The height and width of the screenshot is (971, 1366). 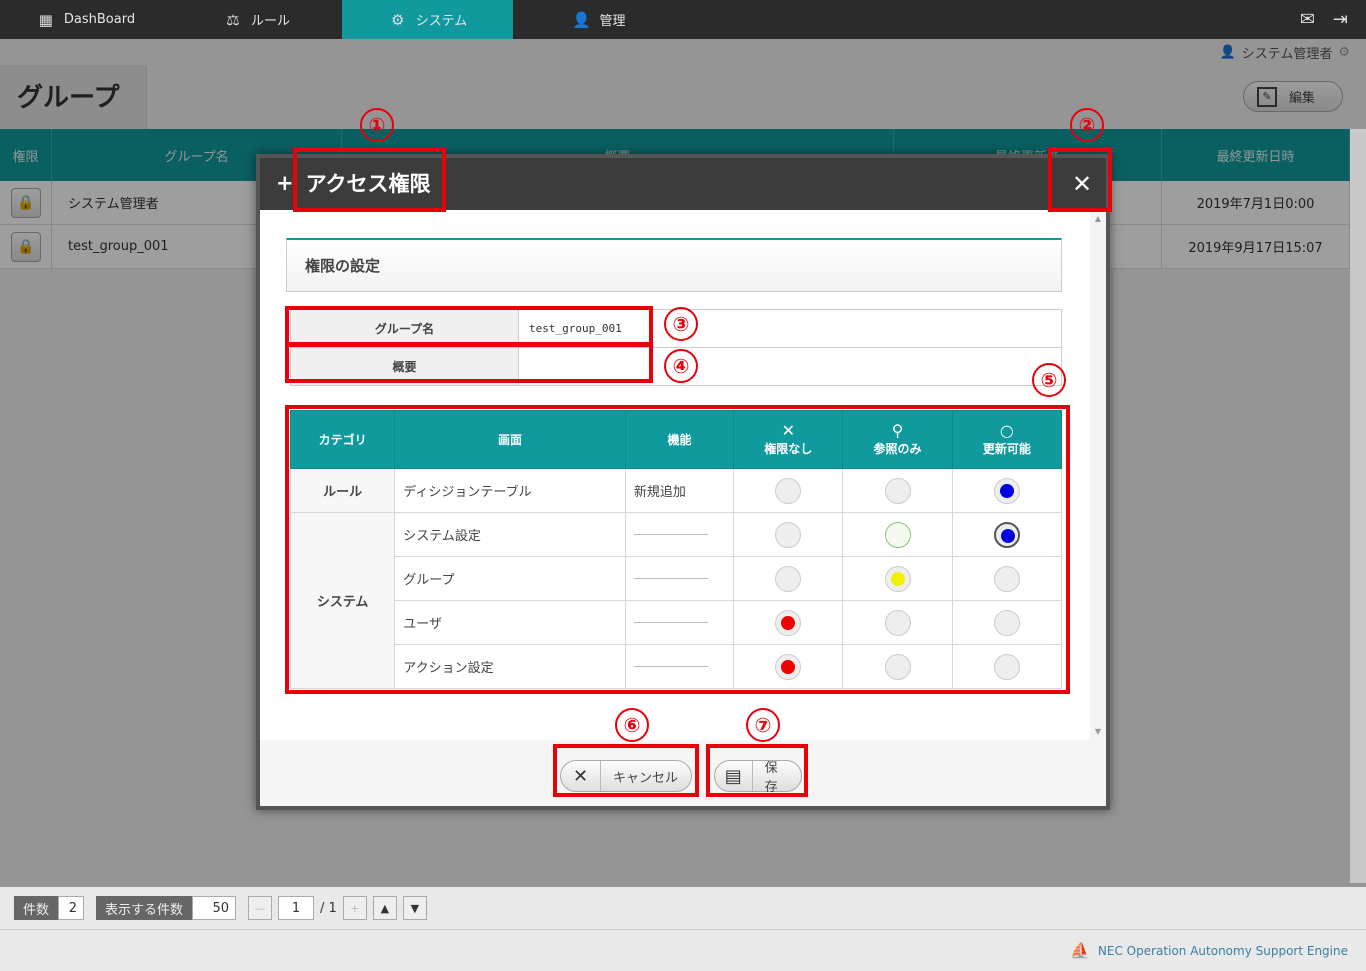 I want to click on top-nav: ▦ DashBoard ⚖ ルール ⚙ システム 👤 管理 ✉ ⇥, so click(x=683, y=19).